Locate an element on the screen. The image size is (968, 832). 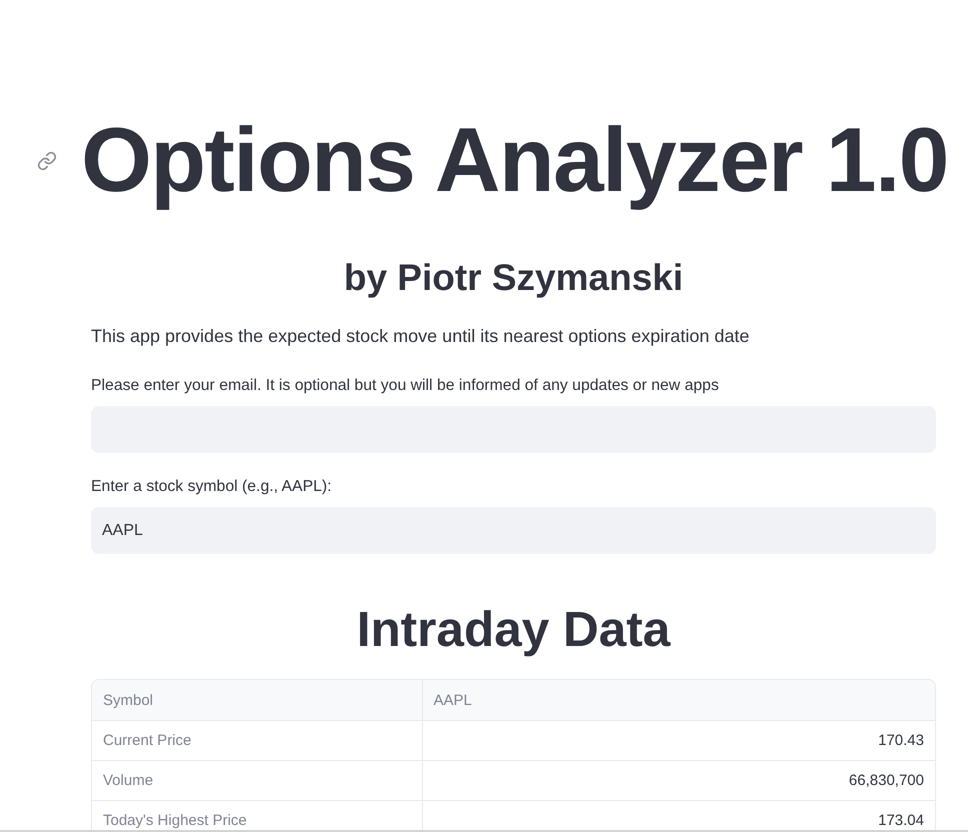
link-icon is located at coordinates (47, 161).